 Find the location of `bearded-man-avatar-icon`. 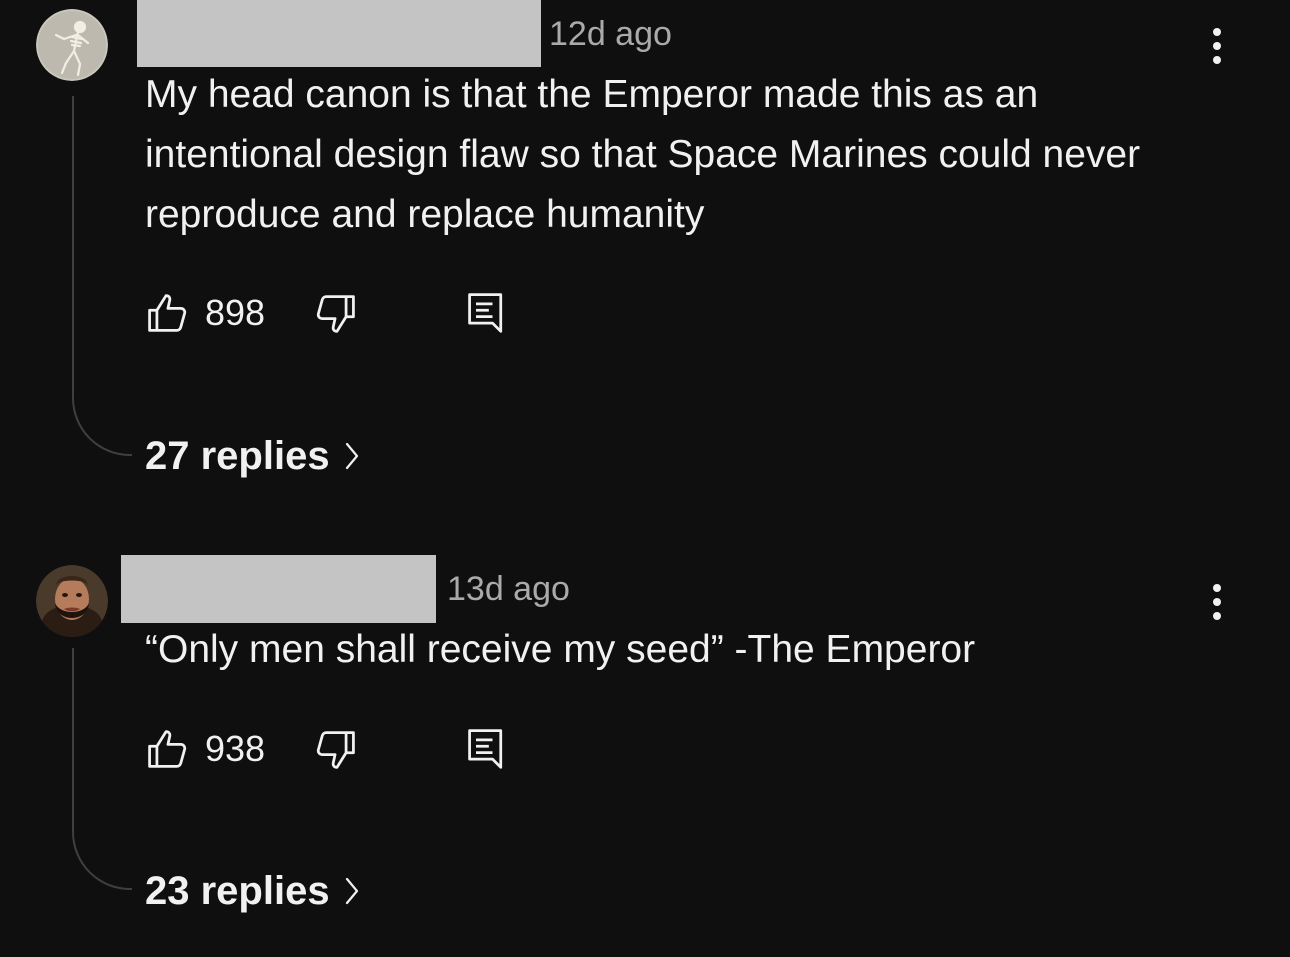

bearded-man-avatar-icon is located at coordinates (72, 601).